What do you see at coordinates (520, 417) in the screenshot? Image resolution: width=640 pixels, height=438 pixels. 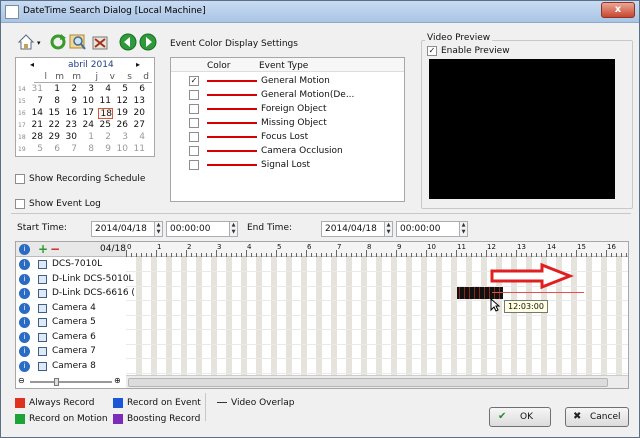 I see `ok-button: ✔ OK` at bounding box center [520, 417].